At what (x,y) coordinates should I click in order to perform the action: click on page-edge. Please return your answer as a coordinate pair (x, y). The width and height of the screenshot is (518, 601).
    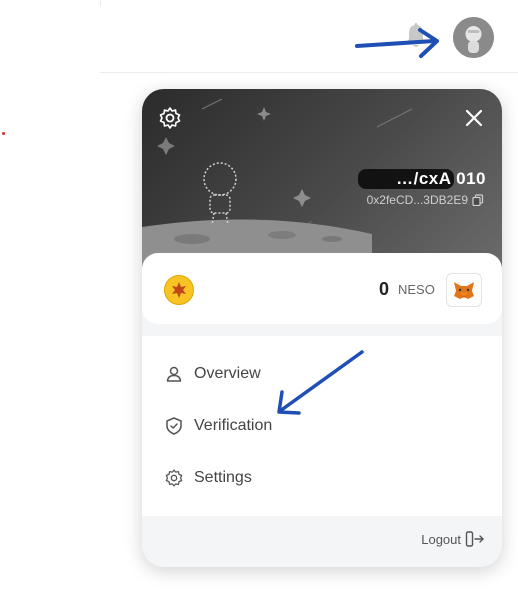
    Looking at the image, I should click on (100, 3).